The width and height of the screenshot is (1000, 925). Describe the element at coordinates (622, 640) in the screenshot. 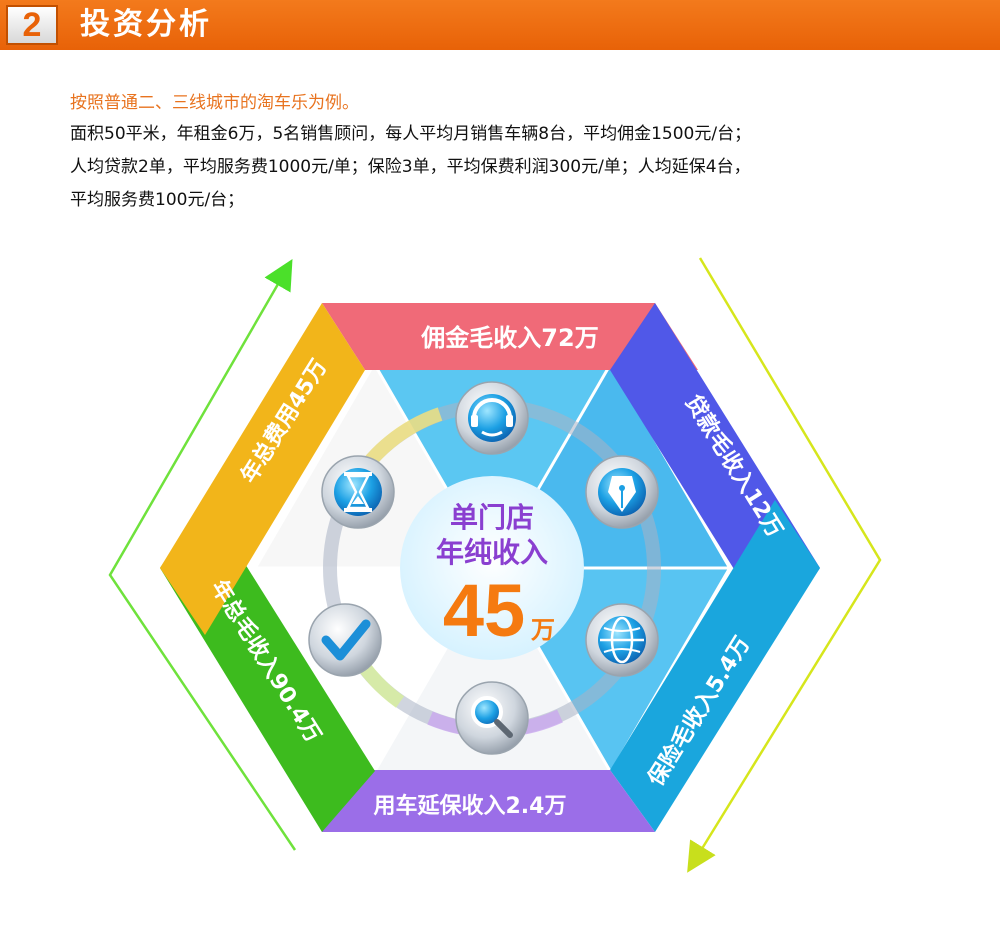

I see `globe-icon` at that location.